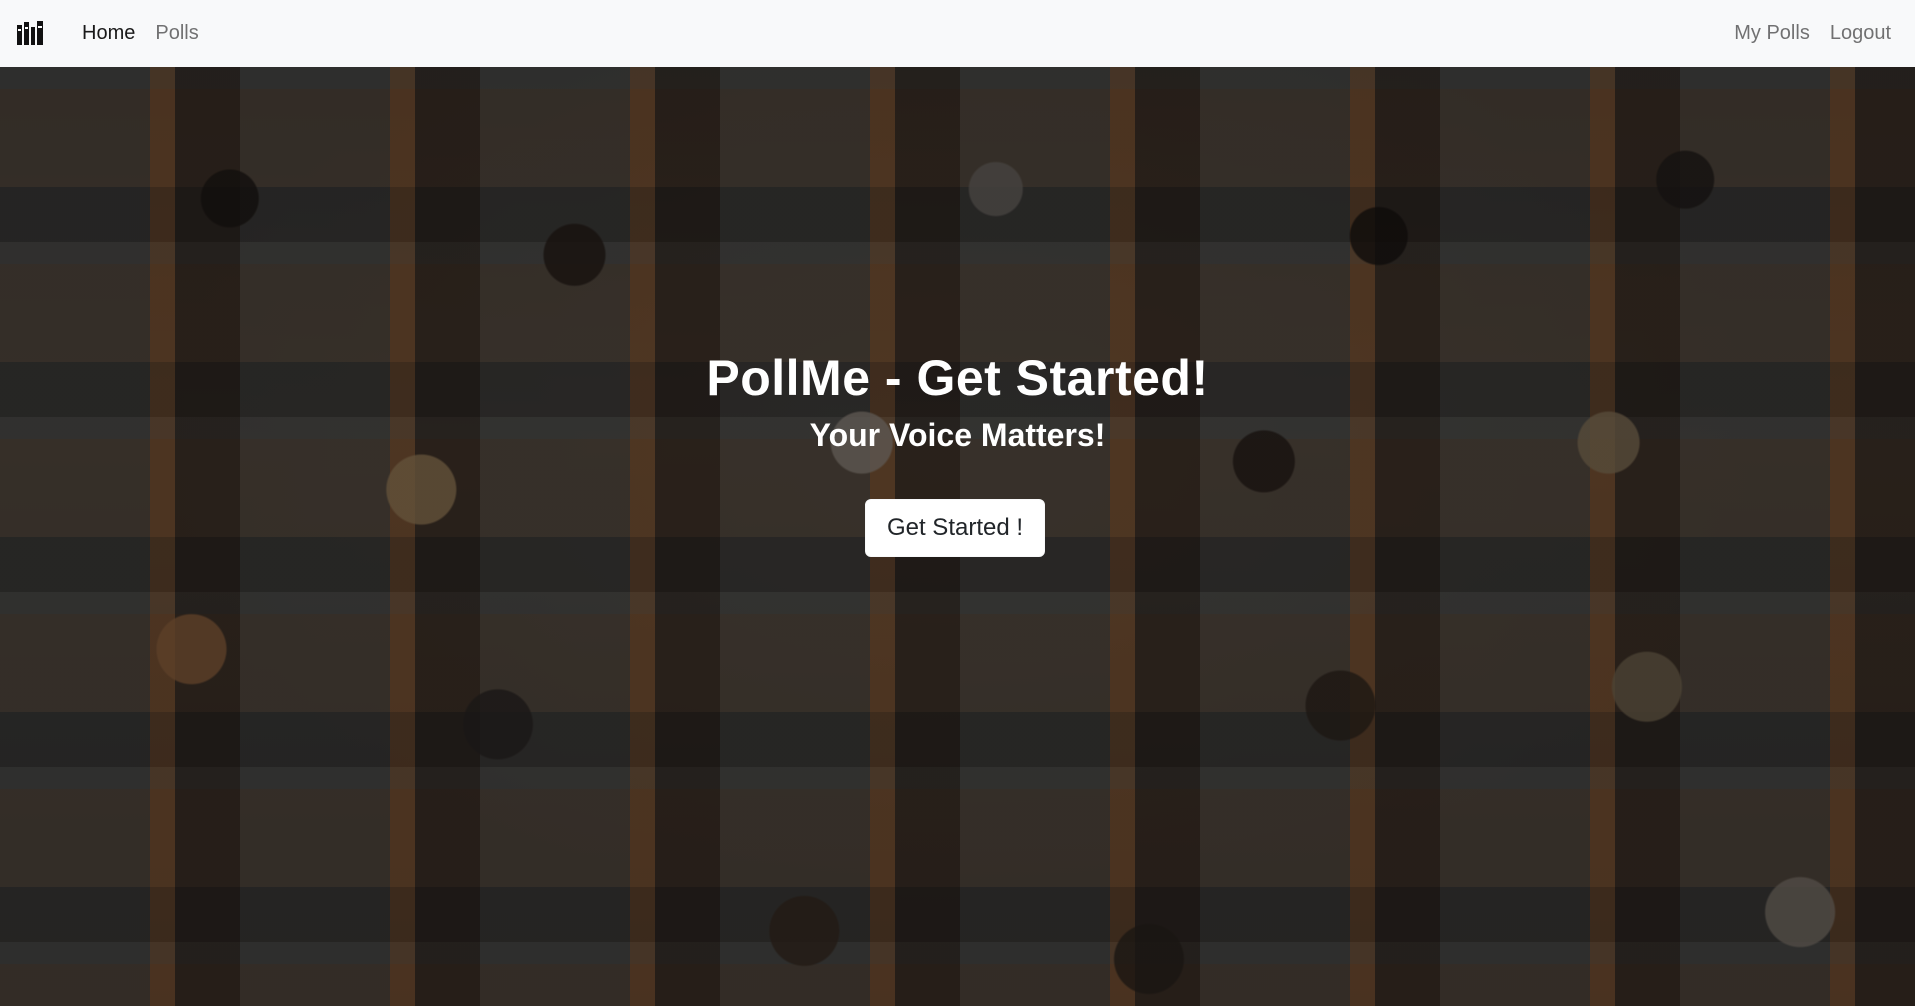 The image size is (1915, 1006). What do you see at coordinates (957, 378) in the screenshot?
I see `hero-title: PollMe - Get Started!` at bounding box center [957, 378].